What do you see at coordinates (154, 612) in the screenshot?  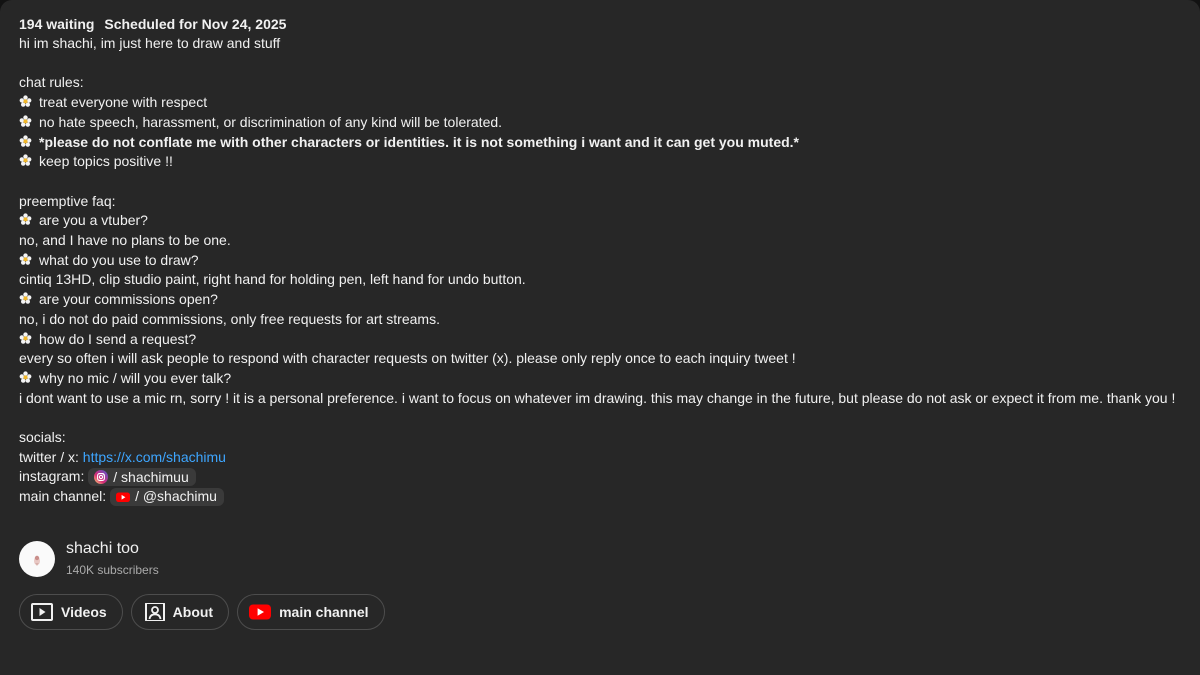 I see `person-badge-icon` at bounding box center [154, 612].